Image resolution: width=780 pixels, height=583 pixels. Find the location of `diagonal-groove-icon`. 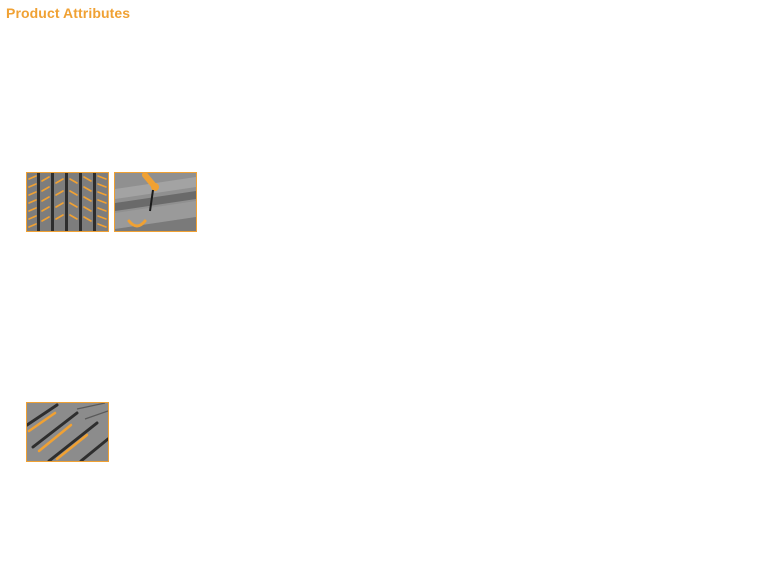

diagonal-groove-icon is located at coordinates (67, 432).